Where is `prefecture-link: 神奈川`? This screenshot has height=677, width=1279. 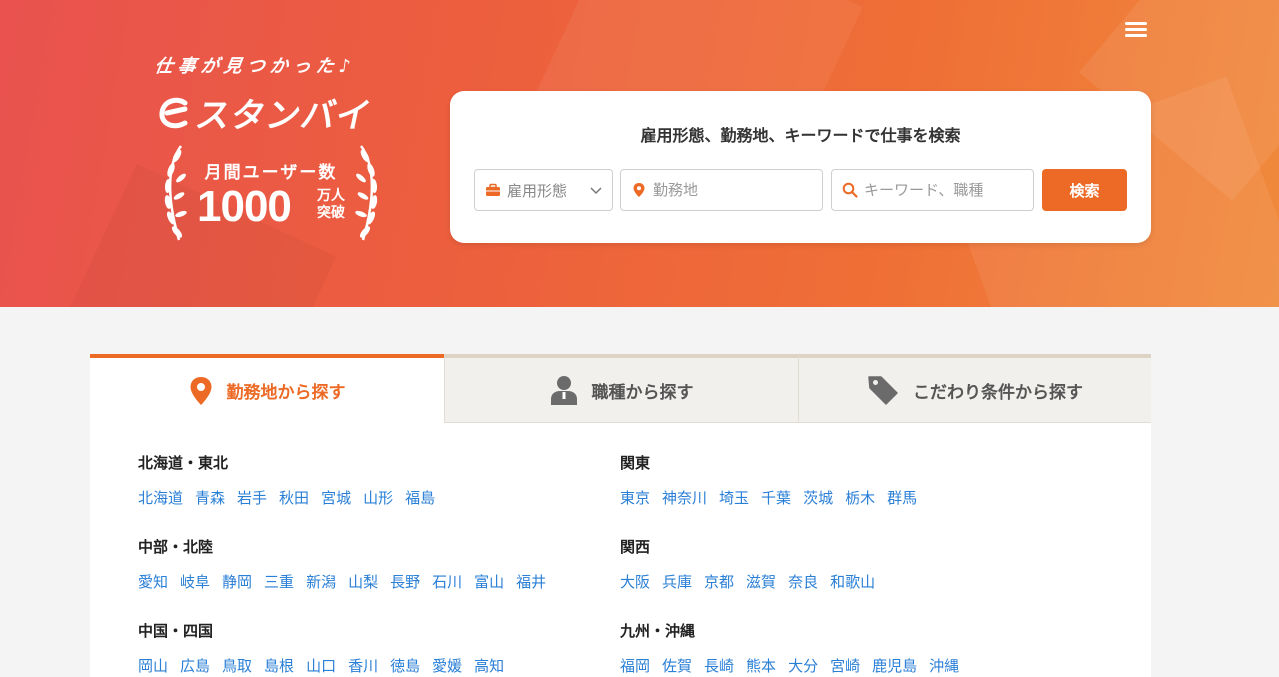
prefecture-link: 神奈川 is located at coordinates (684, 497).